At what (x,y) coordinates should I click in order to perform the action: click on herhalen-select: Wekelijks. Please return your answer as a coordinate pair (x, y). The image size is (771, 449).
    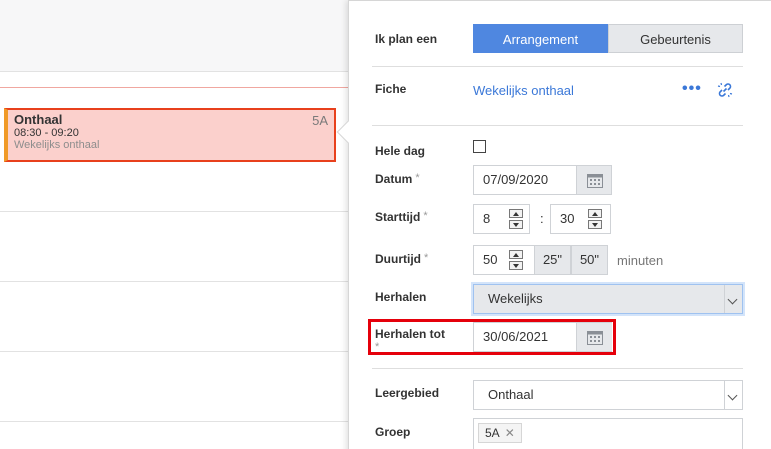
    Looking at the image, I should click on (608, 299).